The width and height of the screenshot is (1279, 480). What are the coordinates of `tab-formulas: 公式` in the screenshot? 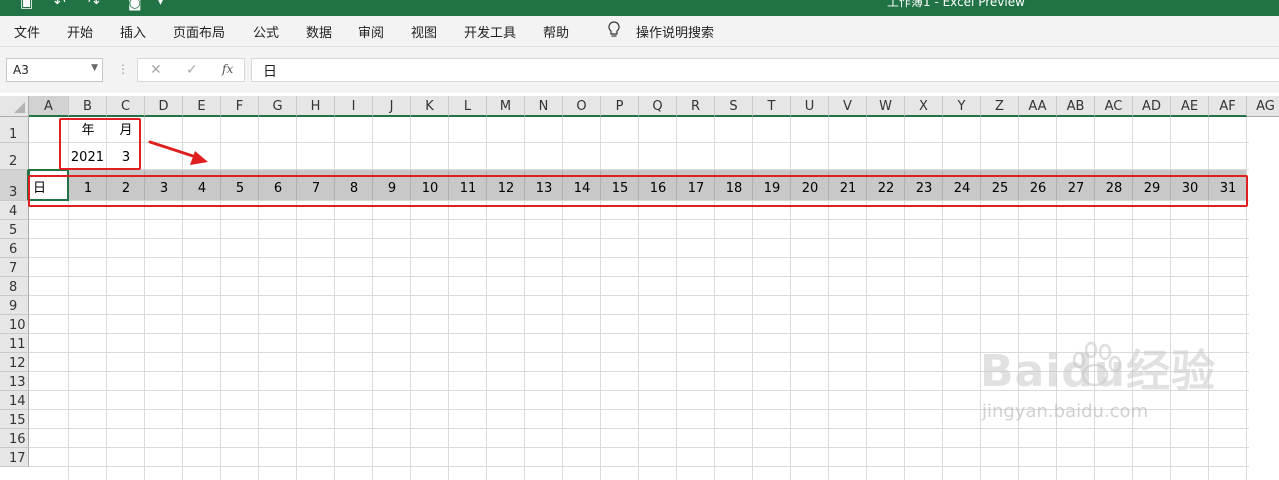 It's located at (266, 31).